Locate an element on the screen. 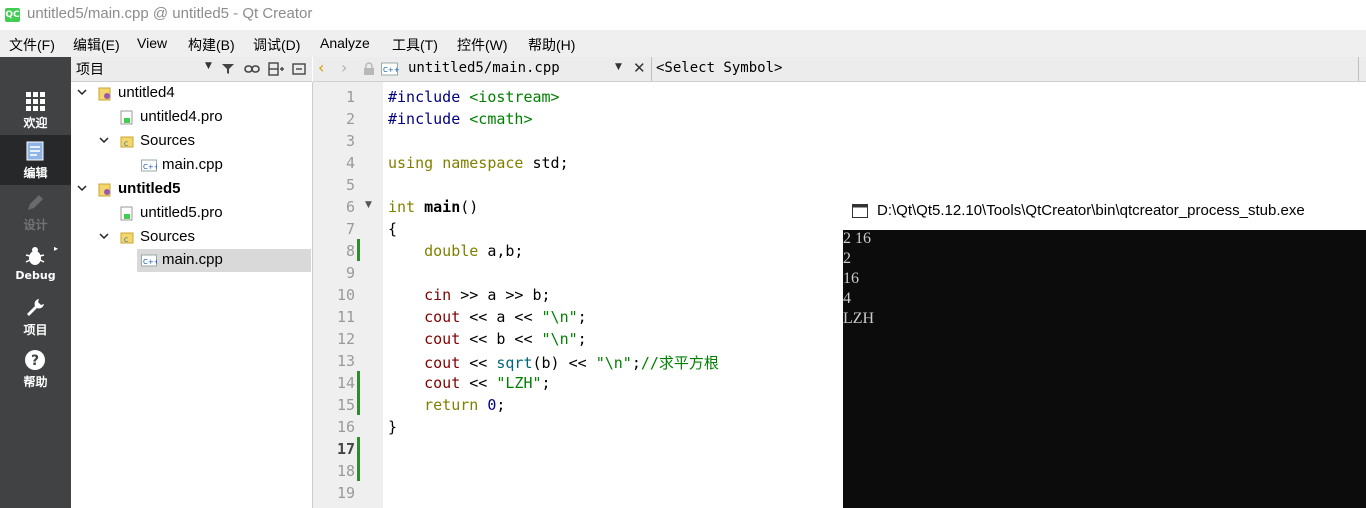 The image size is (1366, 508). pencil-icon is located at coordinates (35, 202).